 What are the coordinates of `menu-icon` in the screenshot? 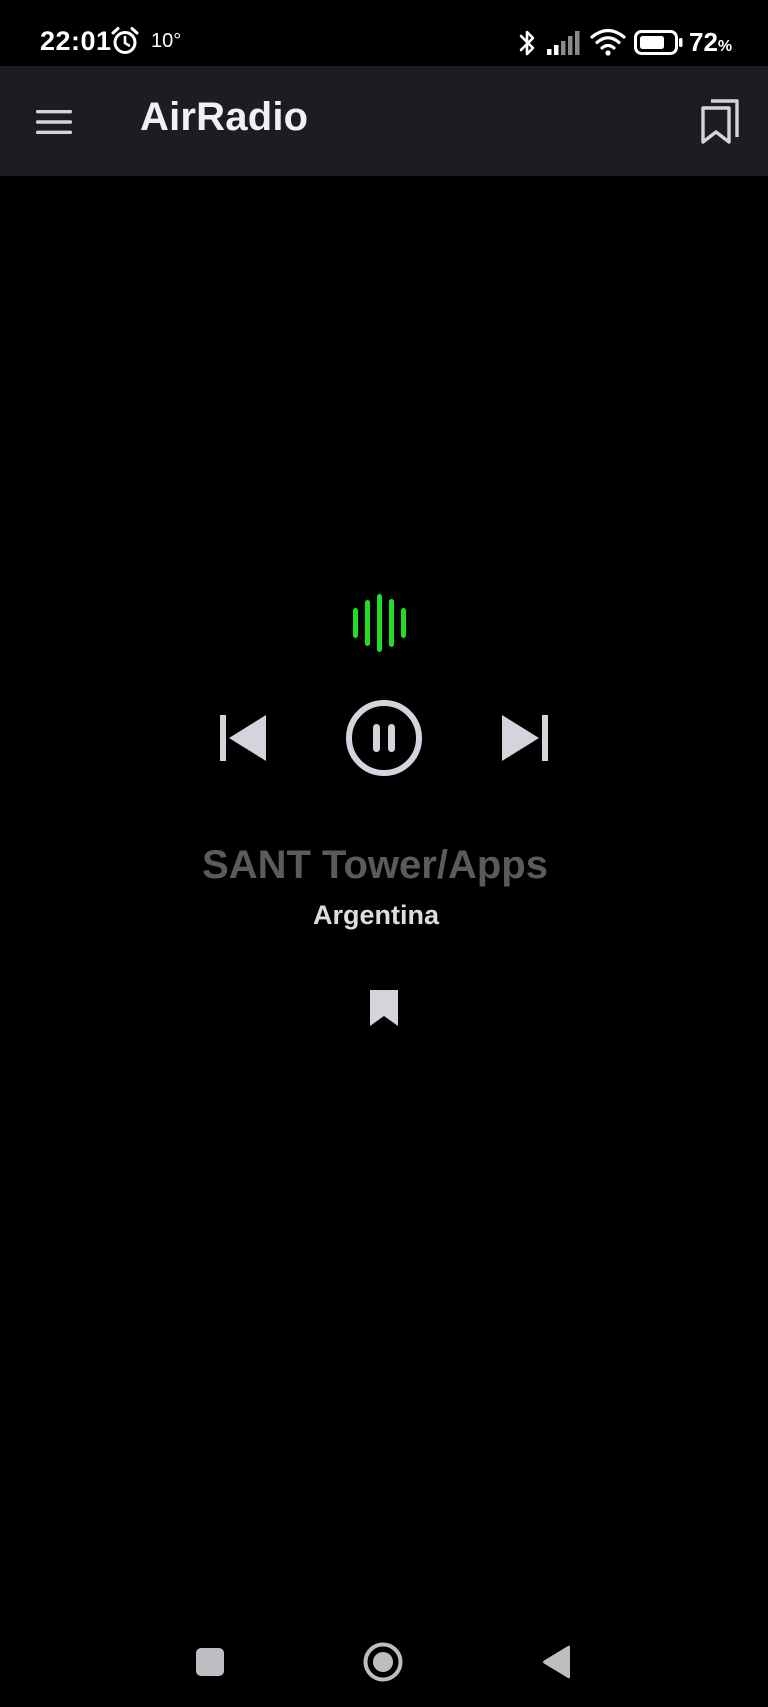 It's located at (54, 122).